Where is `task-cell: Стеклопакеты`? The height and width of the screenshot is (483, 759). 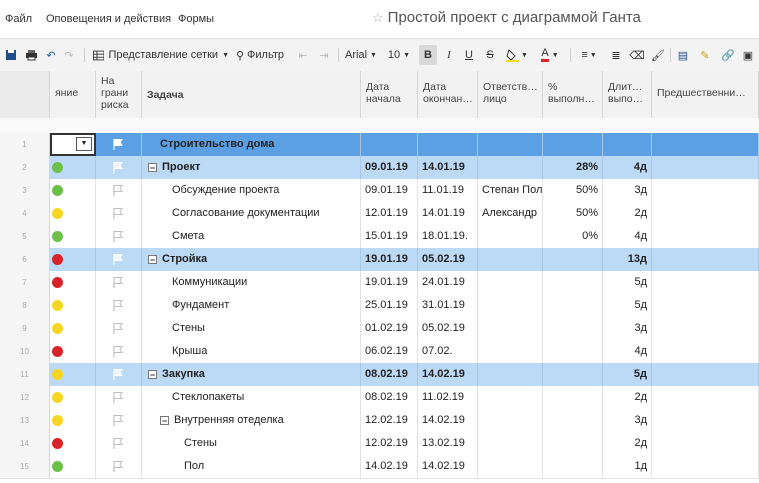
task-cell: Стеклопакеты is located at coordinates (251, 397).